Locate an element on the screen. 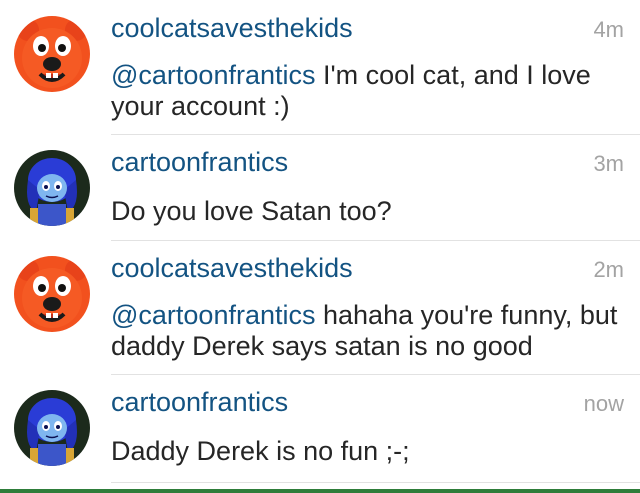 Image resolution: width=640 pixels, height=493 pixels. comment-text: Do you love Satan too? is located at coordinates (368, 211).